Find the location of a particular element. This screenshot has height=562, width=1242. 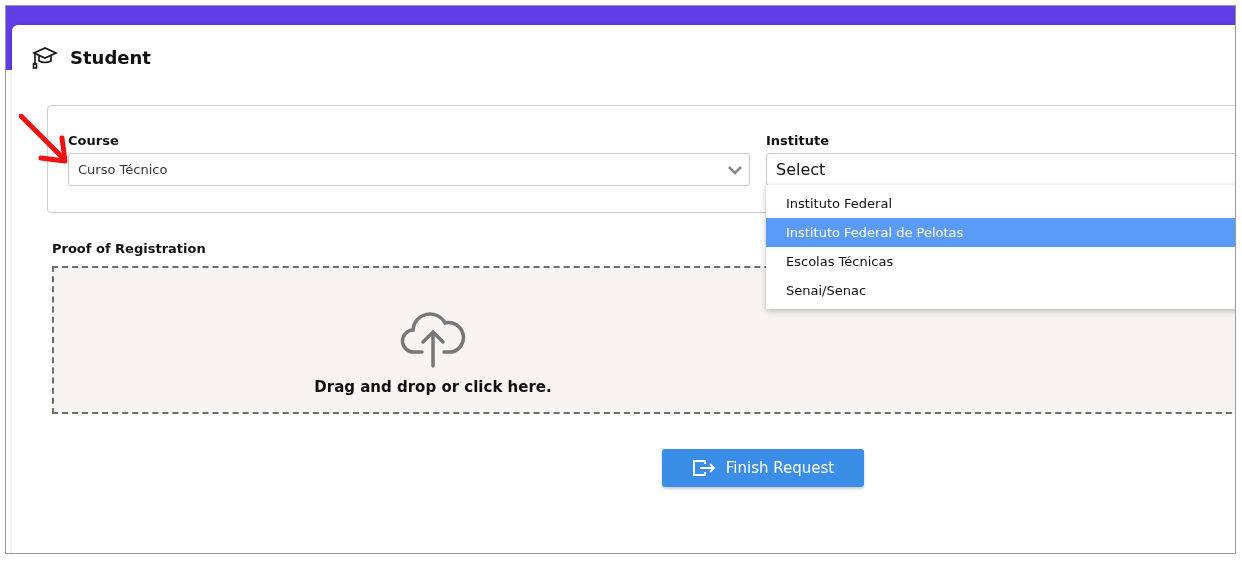

institute-select: Select is located at coordinates (1000, 169).